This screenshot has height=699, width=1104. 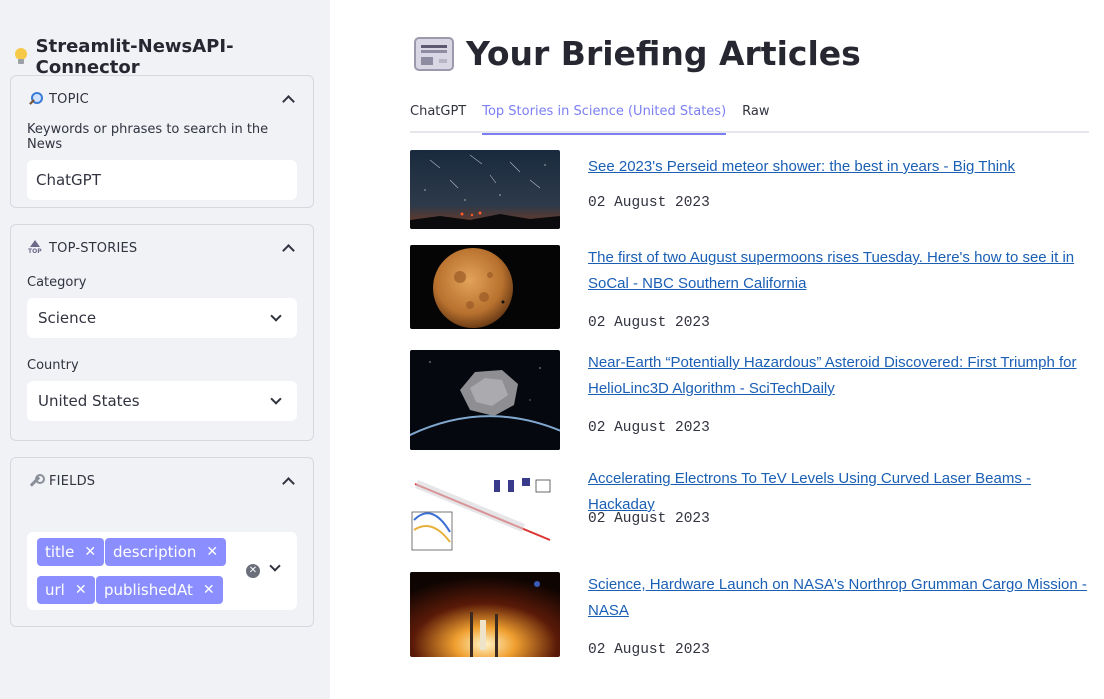 I want to click on top-stories-header-label: TOP-STORIES, so click(x=93, y=248).